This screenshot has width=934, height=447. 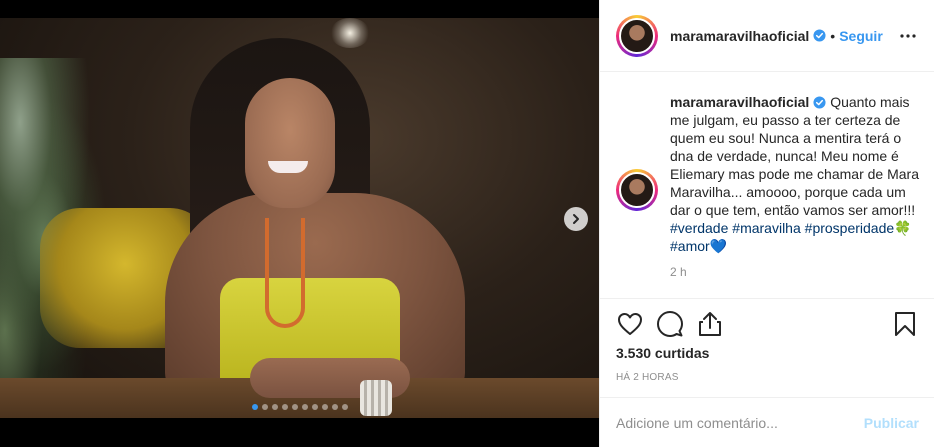 I want to click on share-icon, so click(x=710, y=324).